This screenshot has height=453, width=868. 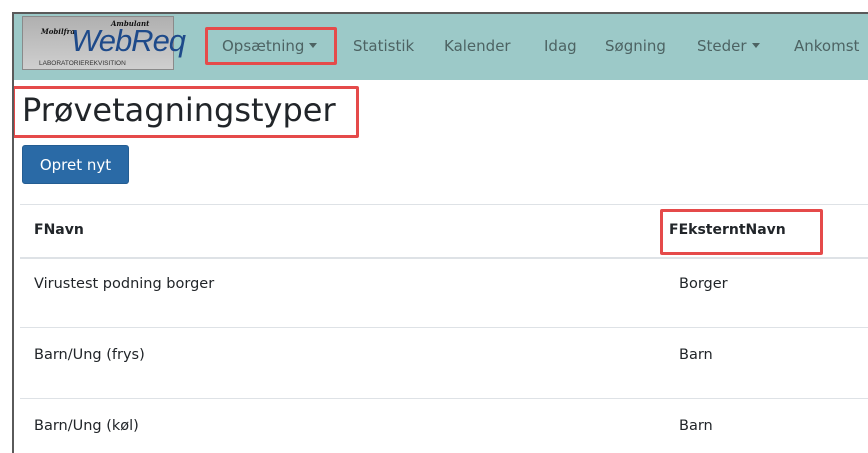 I want to click on table-top-divider, so click(x=444, y=204).